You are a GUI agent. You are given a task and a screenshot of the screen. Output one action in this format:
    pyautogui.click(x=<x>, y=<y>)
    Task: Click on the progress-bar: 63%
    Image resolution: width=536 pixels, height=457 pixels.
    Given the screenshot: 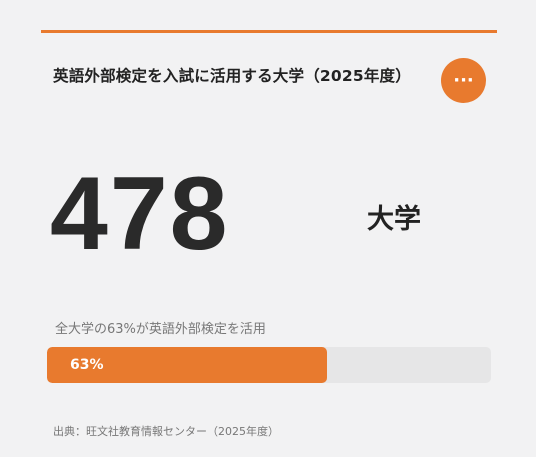 What is the action you would take?
    pyautogui.click(x=269, y=365)
    